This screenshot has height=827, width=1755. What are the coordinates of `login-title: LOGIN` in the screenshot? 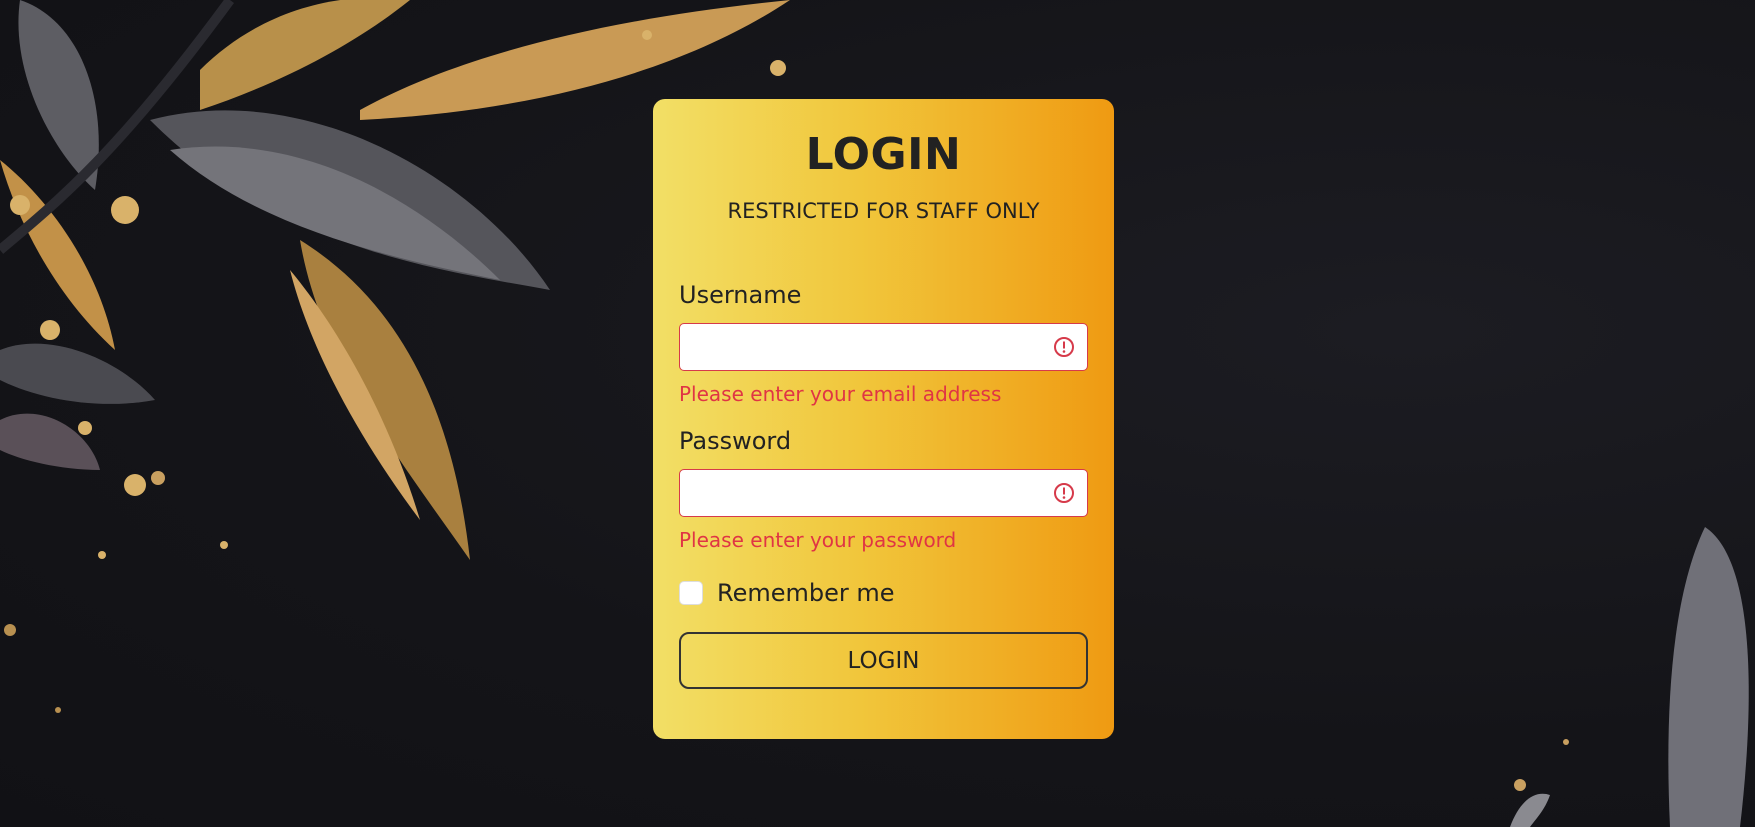 It's located at (883, 154).